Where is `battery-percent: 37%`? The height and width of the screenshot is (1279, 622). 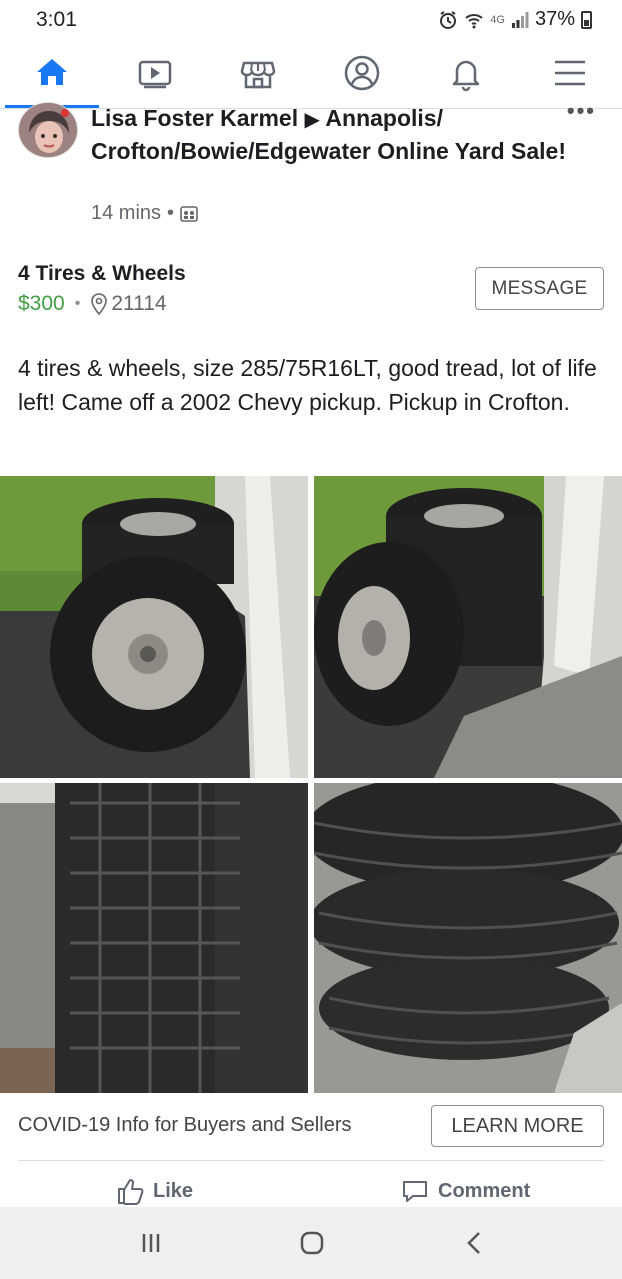
battery-percent: 37% is located at coordinates (554, 19).